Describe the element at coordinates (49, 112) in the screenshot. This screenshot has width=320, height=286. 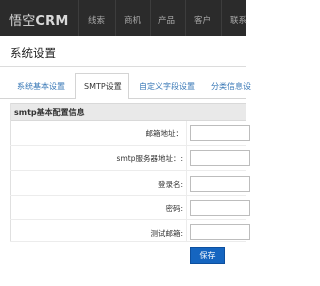
I see `panel-title: smtp基本配置信息` at that location.